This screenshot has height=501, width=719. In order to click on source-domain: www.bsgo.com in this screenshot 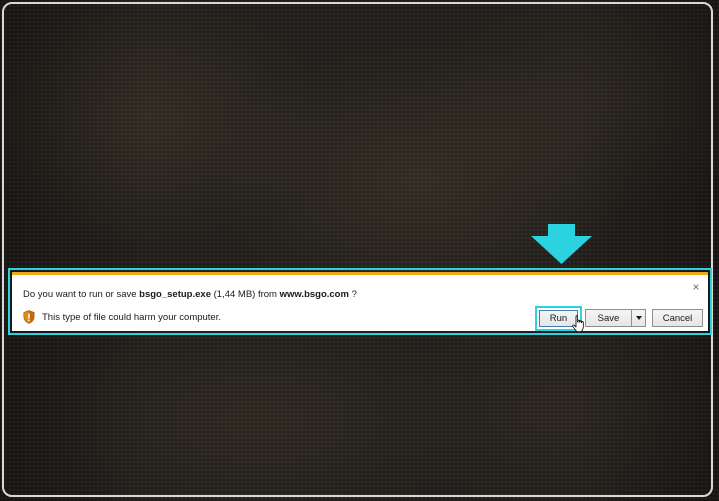, I will do `click(314, 294)`.